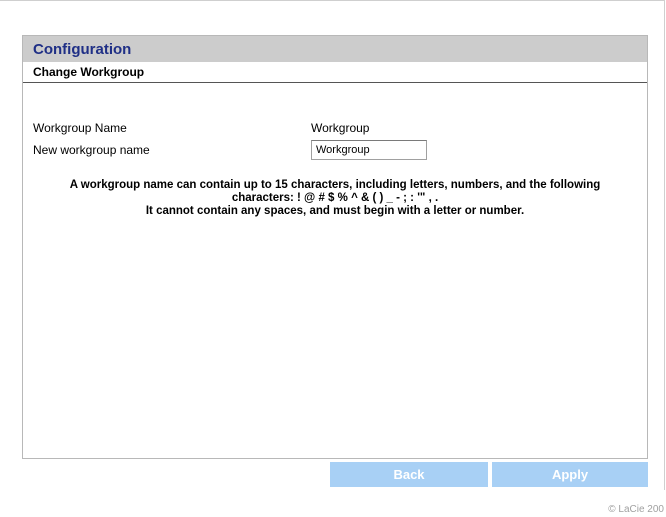 This screenshot has width=666, height=517. What do you see at coordinates (335, 72) in the screenshot?
I see `section-title: Change Workgroup` at bounding box center [335, 72].